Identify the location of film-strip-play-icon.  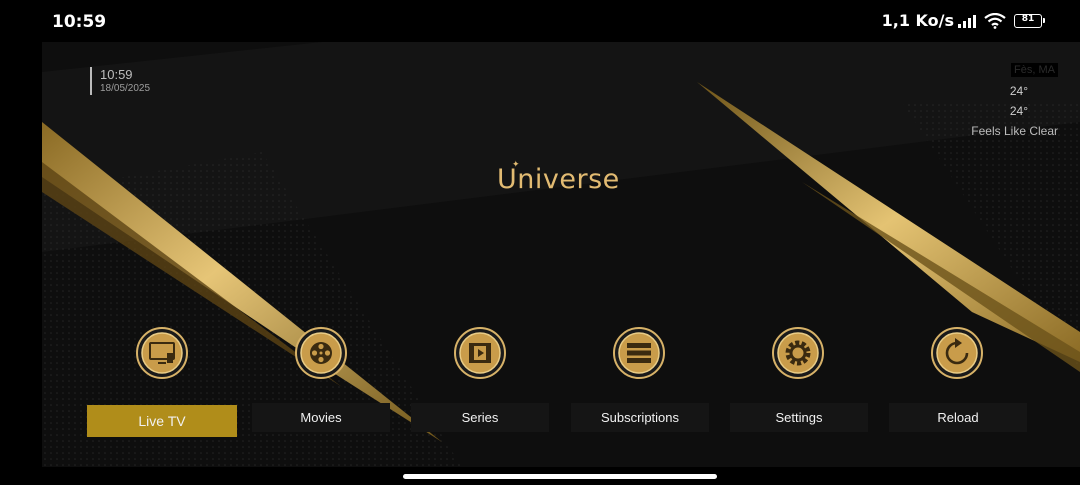
(480, 353).